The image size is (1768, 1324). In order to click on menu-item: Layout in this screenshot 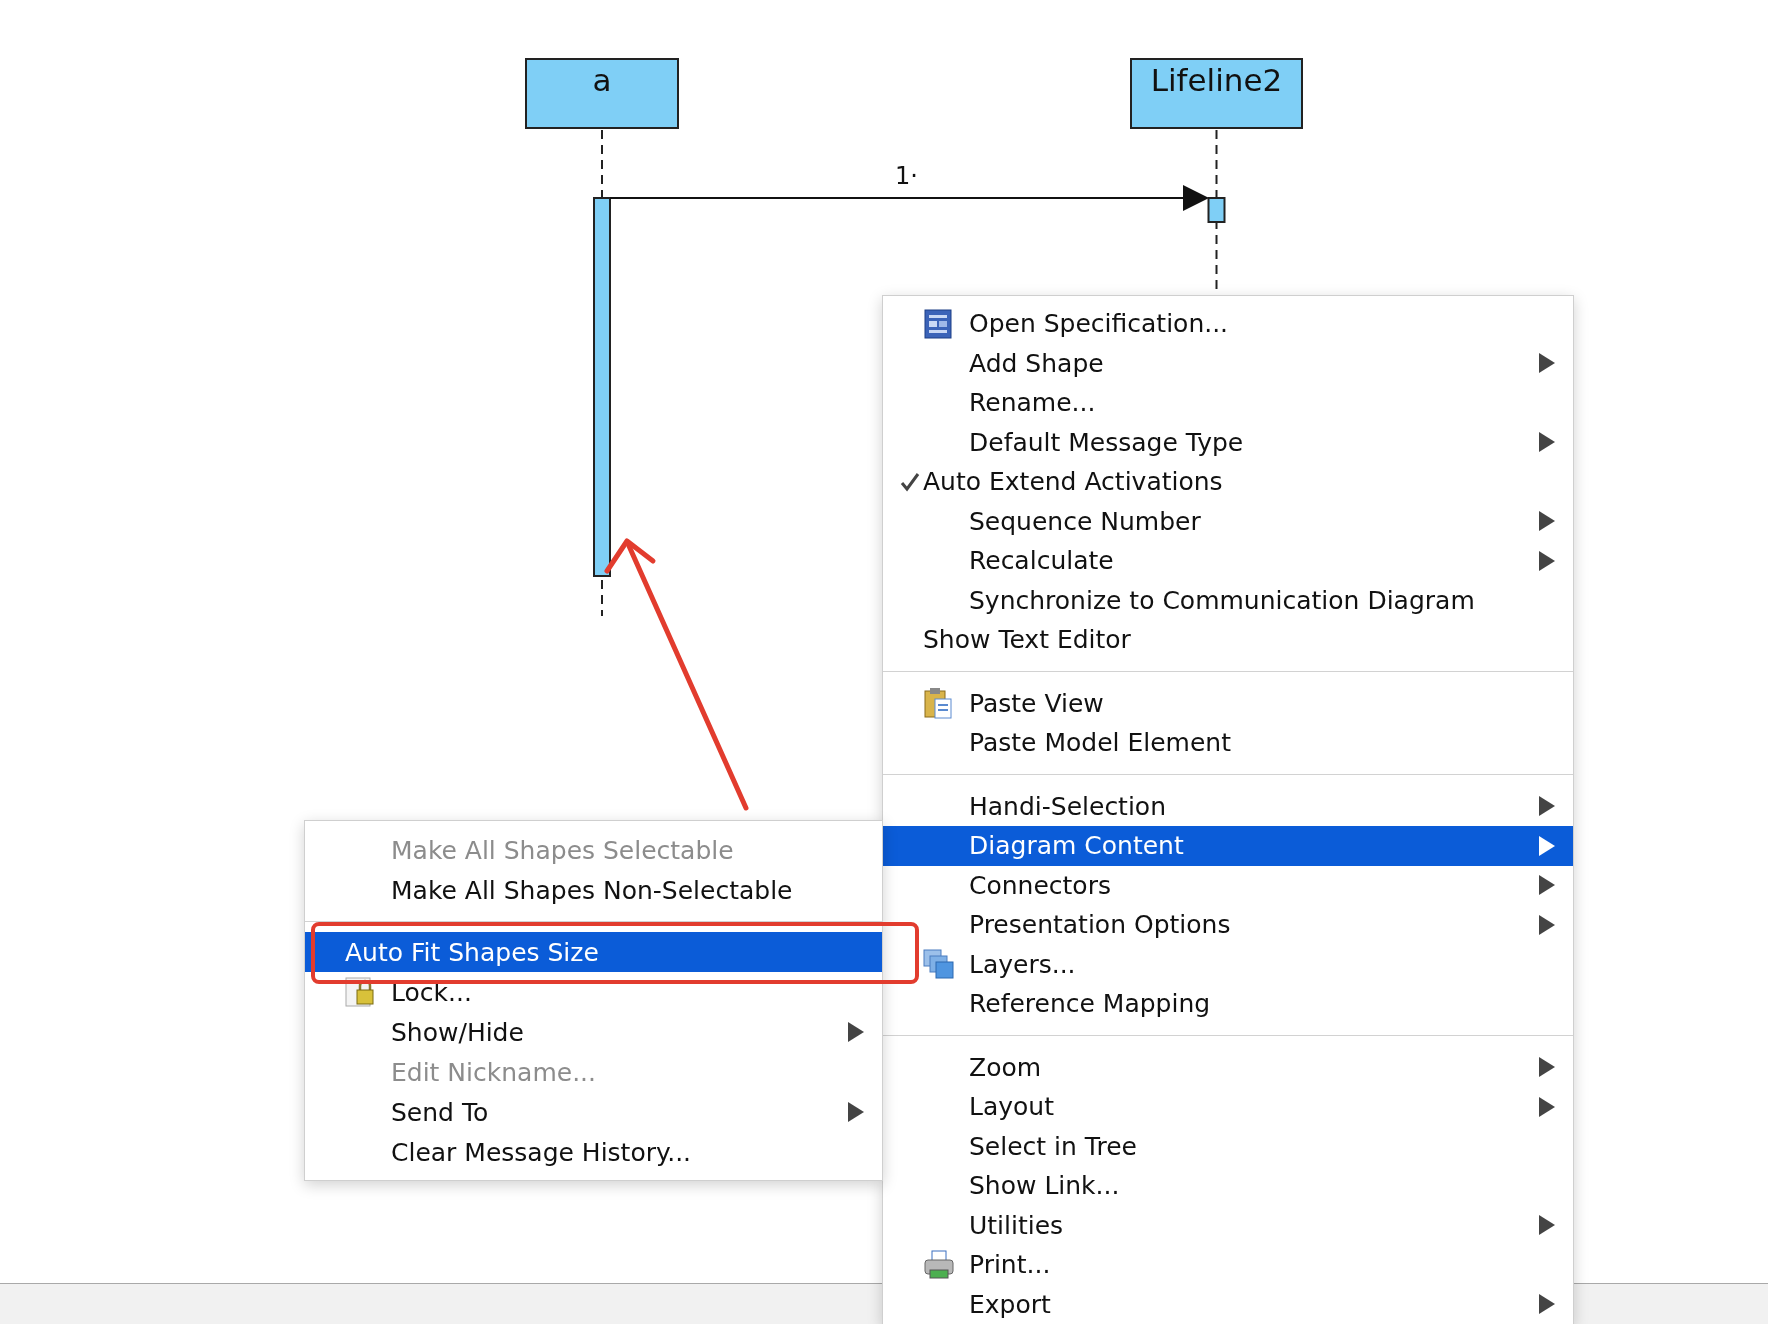, I will do `click(1228, 1107)`.